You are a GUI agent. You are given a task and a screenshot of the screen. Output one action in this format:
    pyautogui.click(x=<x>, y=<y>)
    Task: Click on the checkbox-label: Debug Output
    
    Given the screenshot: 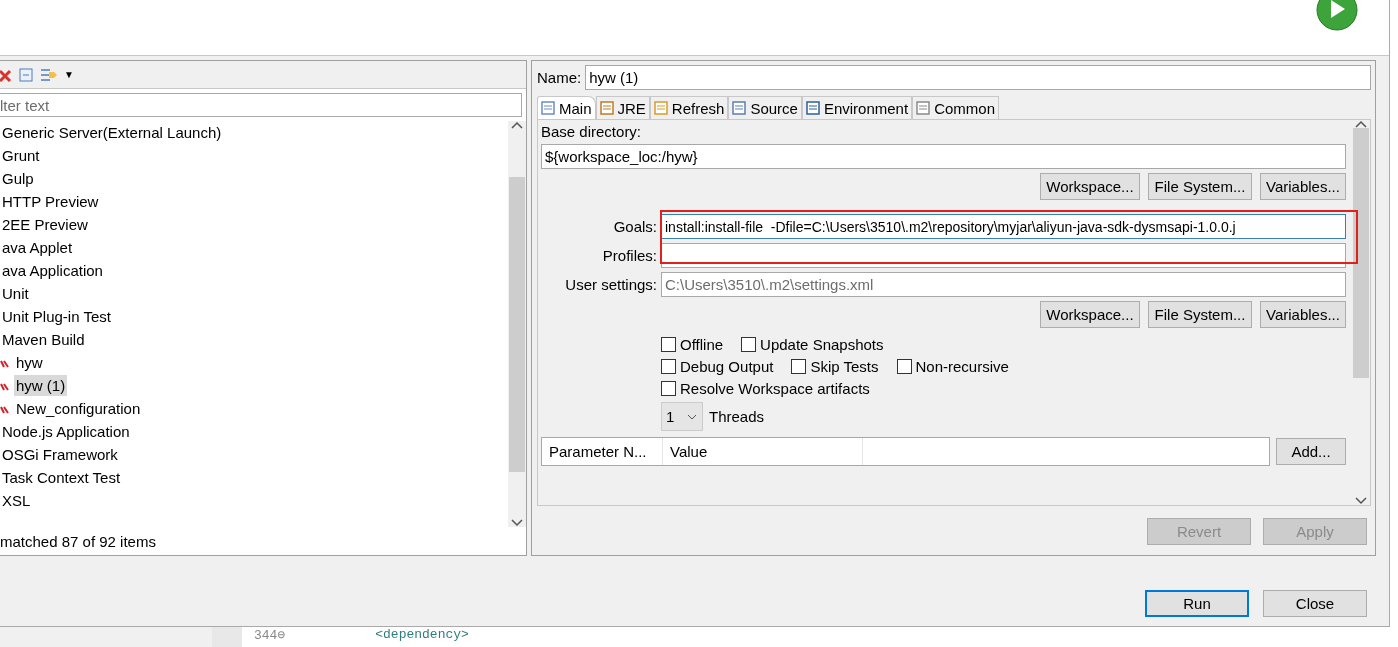 What is the action you would take?
    pyautogui.click(x=727, y=366)
    